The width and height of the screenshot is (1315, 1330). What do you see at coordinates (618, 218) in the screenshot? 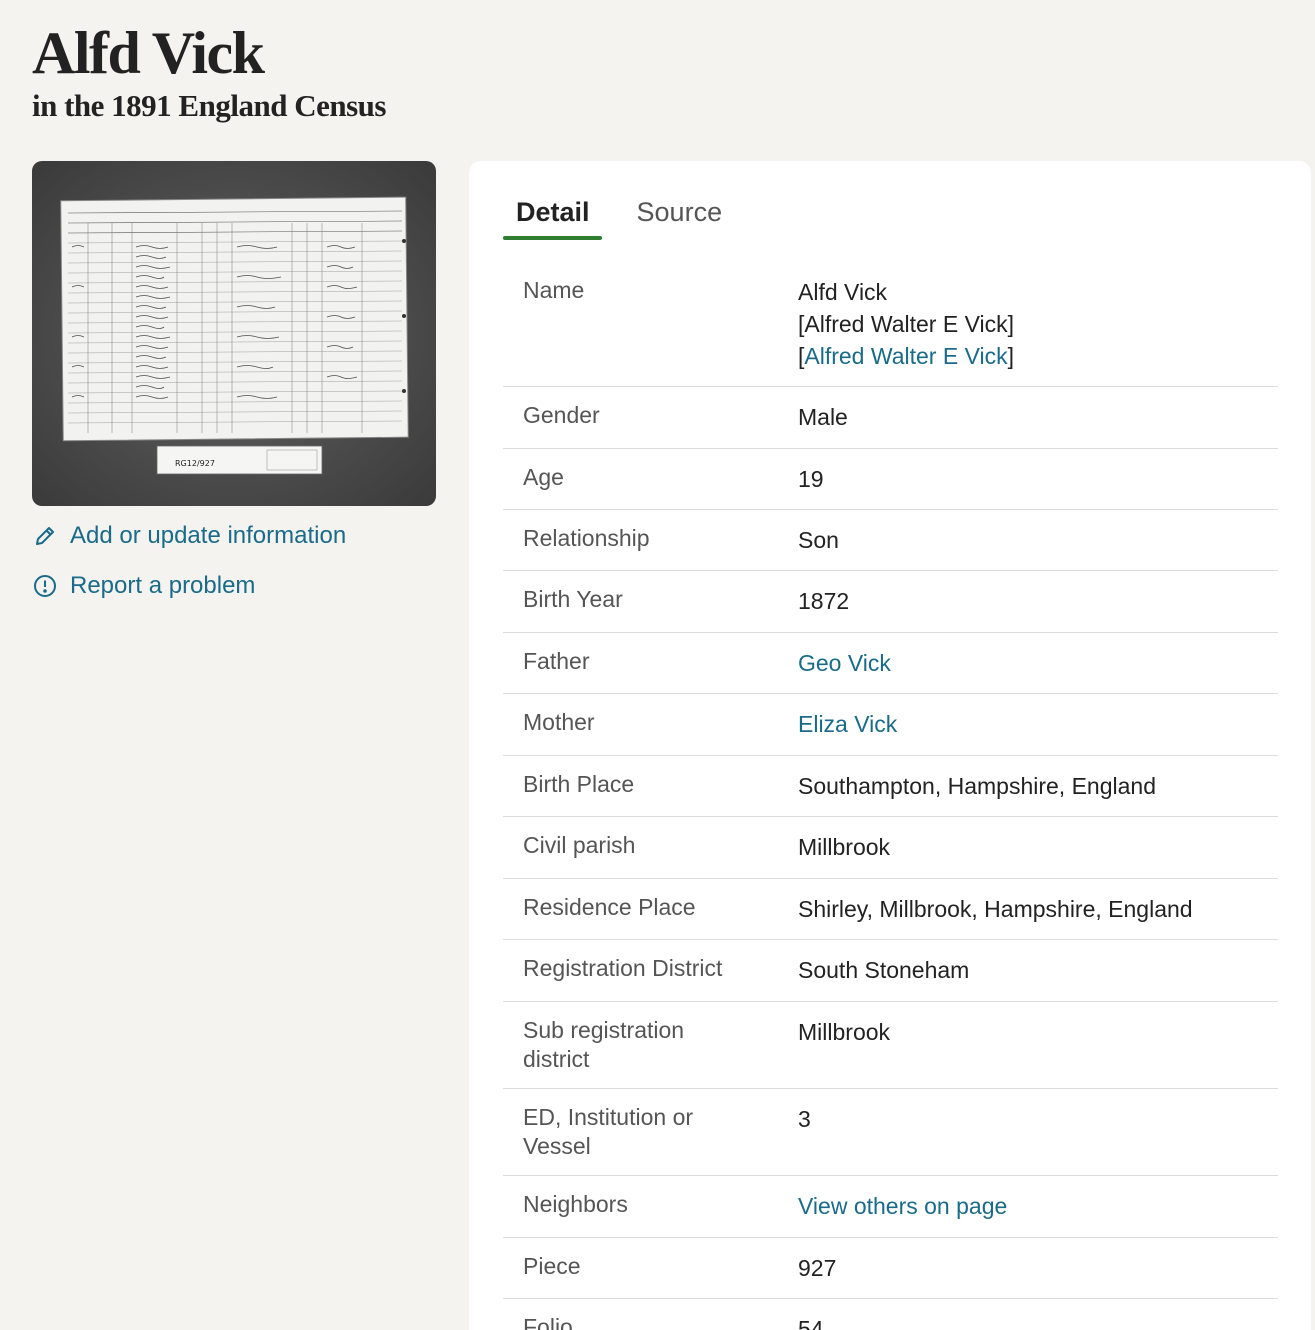
I see `record-tabs: Detail Source` at bounding box center [618, 218].